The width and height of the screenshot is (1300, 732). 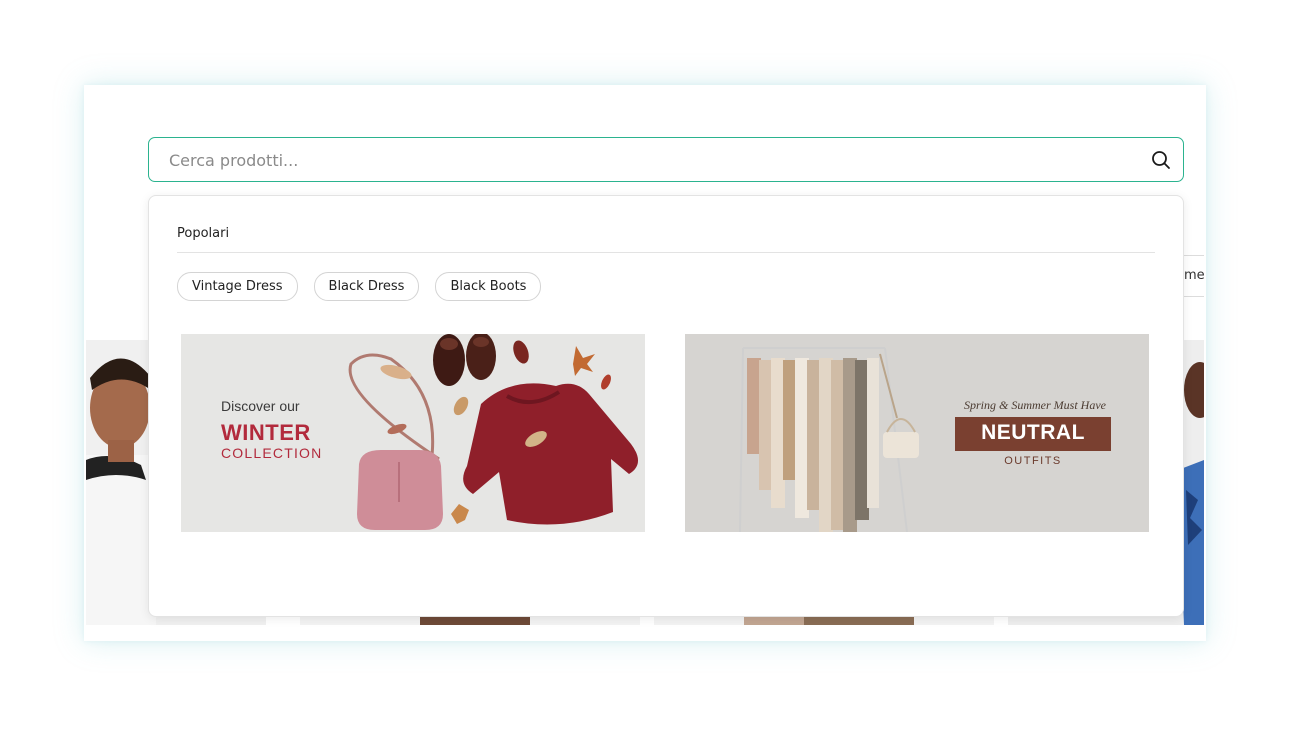 I want to click on search-input, so click(x=649, y=160).